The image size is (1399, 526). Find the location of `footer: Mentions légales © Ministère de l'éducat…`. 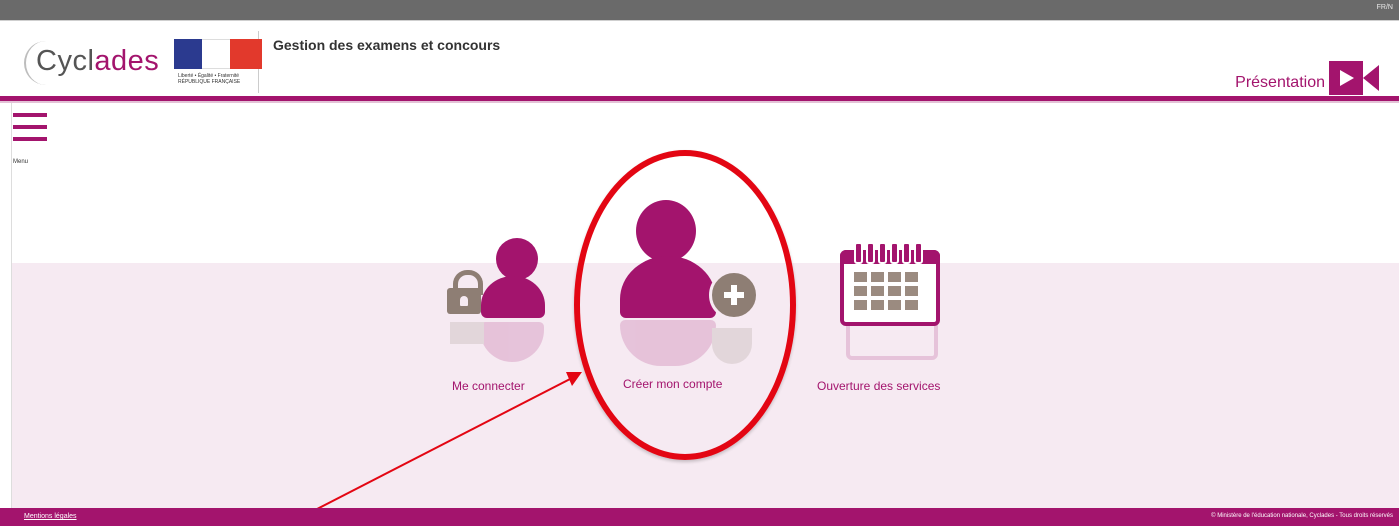

footer: Mentions légales © Ministère de l'éducat… is located at coordinates (699, 517).